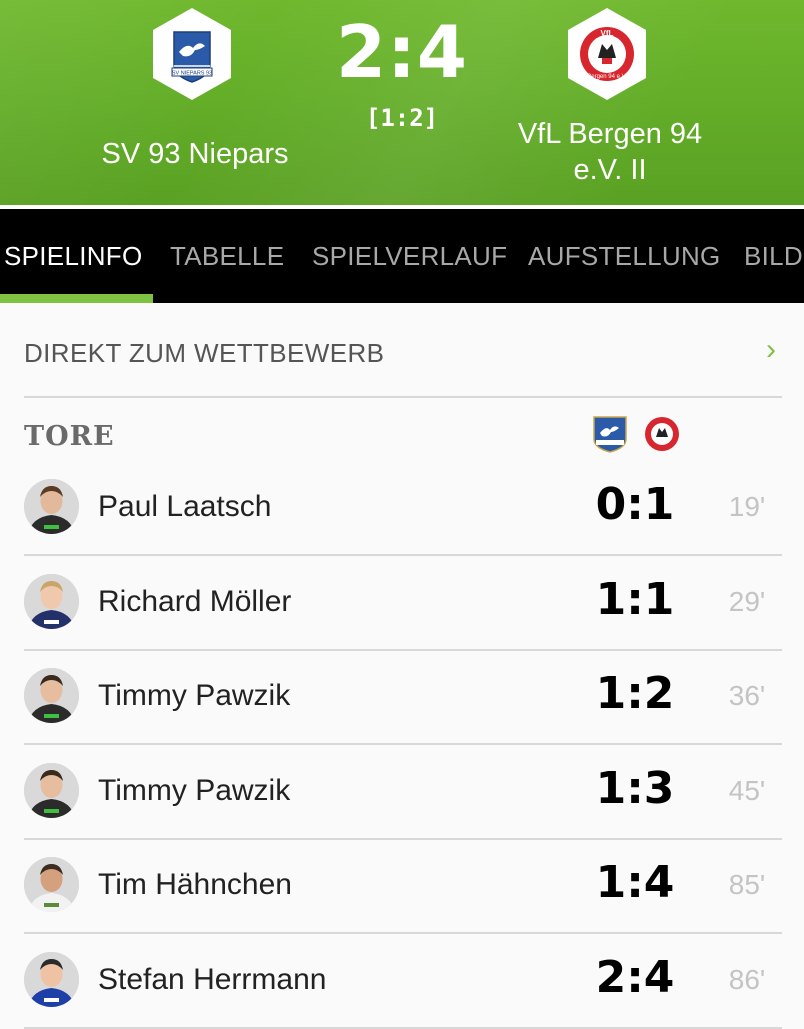  What do you see at coordinates (69, 436) in the screenshot?
I see `goals-section-title: TORE` at bounding box center [69, 436].